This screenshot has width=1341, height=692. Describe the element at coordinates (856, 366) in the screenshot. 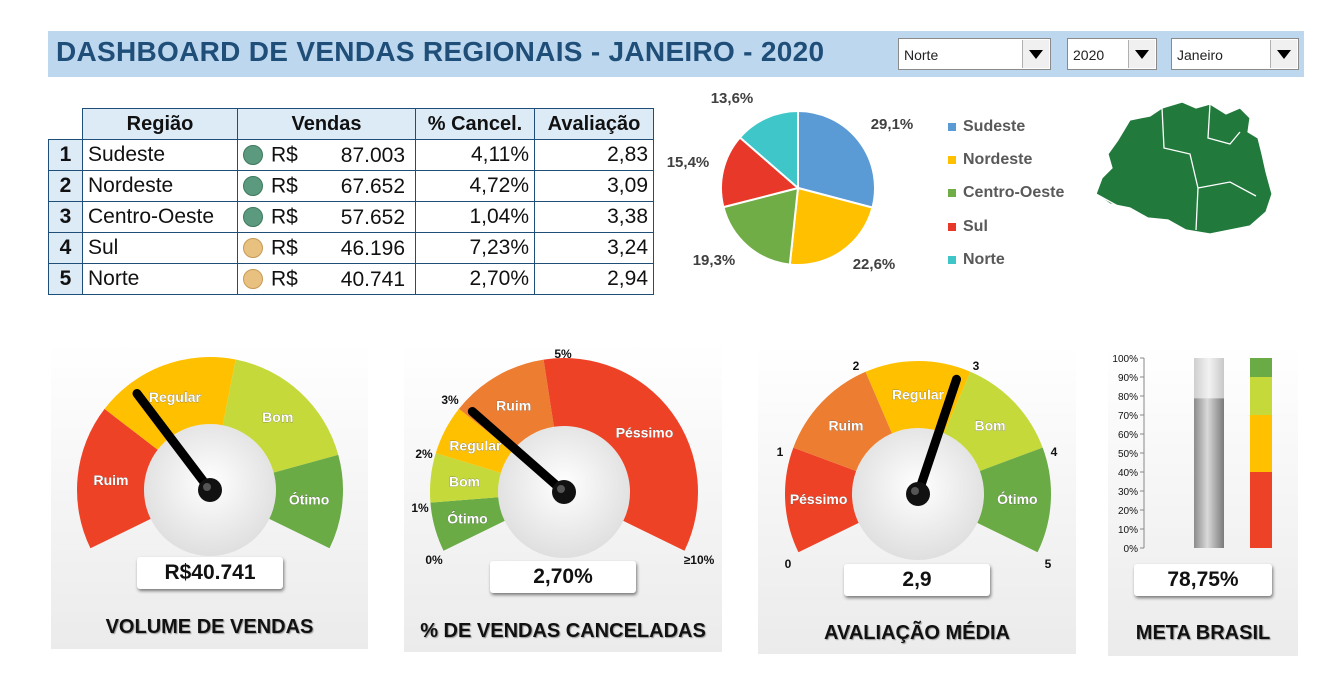

I see `gauge-tick-label: 2` at that location.